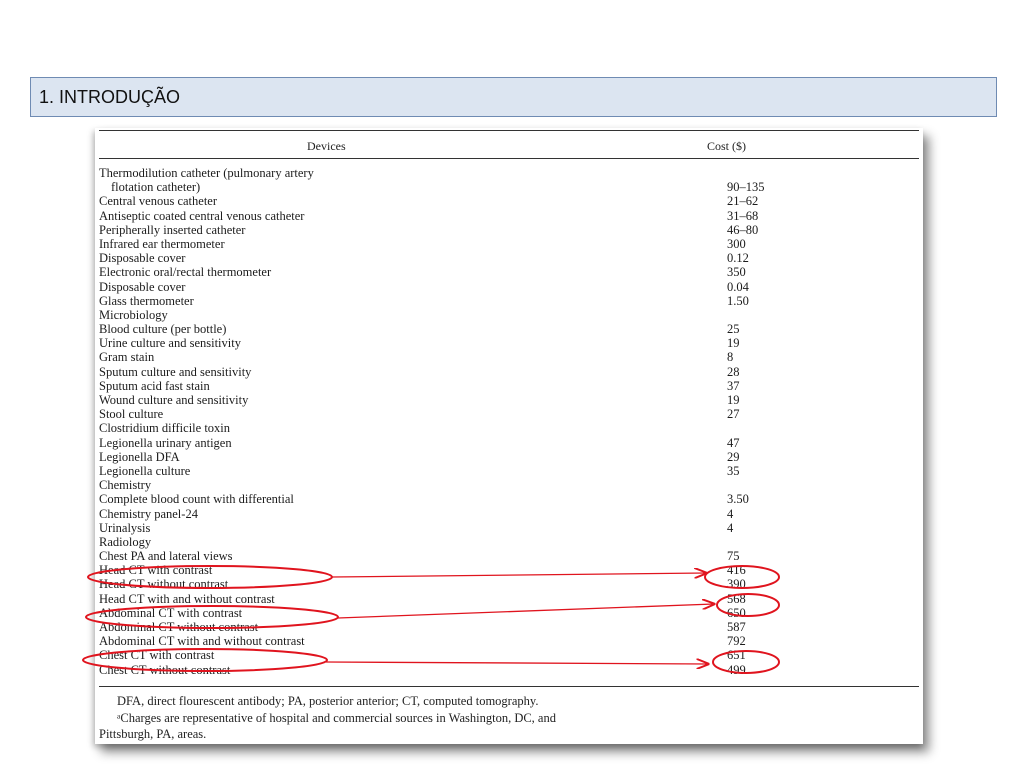 The image size is (1024, 768). Describe the element at coordinates (743, 201) in the screenshot. I see `device-cost: 21–62` at that location.